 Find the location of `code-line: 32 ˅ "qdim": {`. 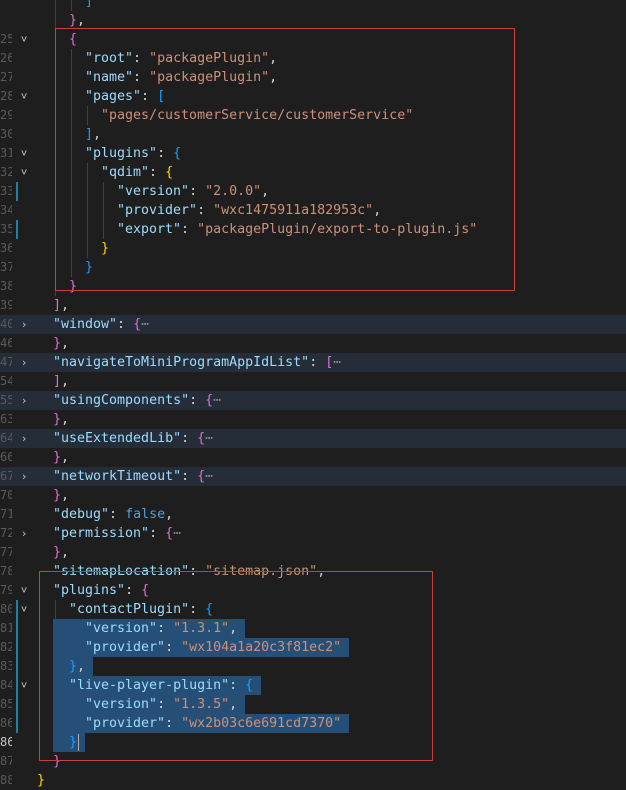

code-line: 32 ˅ "qdim": { is located at coordinates (313, 172).